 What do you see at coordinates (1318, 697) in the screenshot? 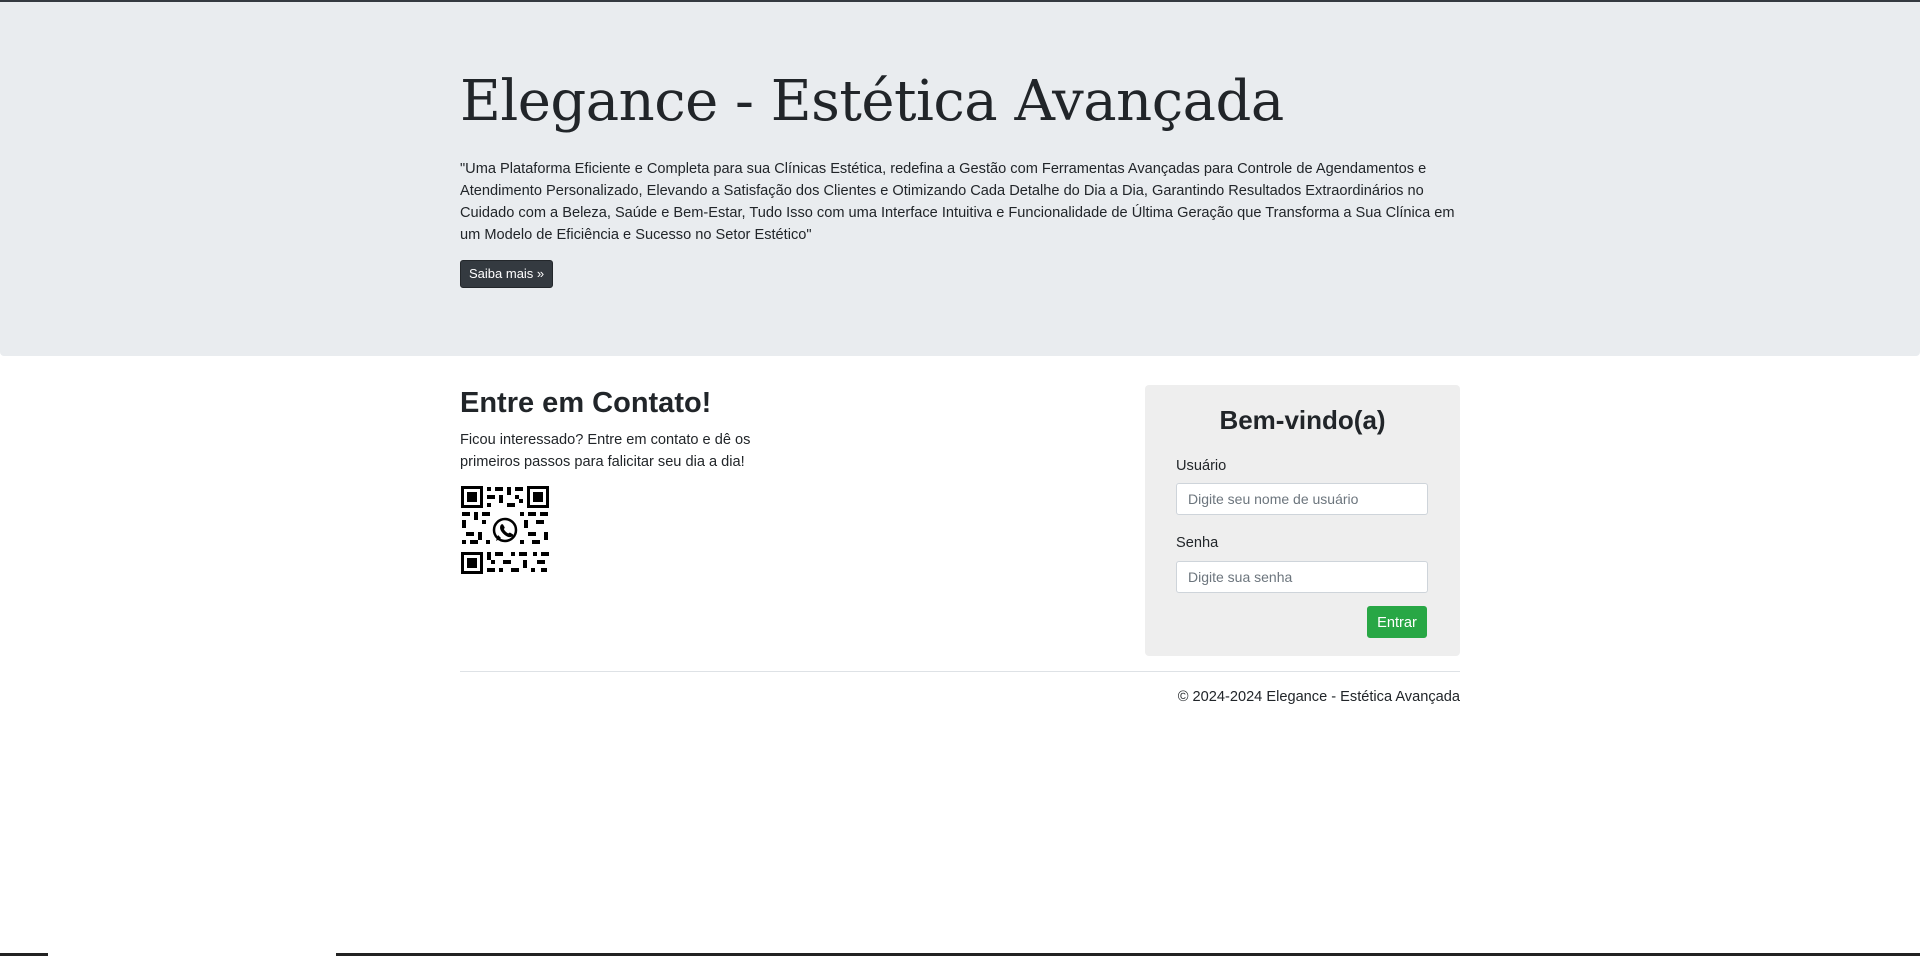
I see `footer-copyright: © 2024-2024 Elegance - Estética Avançada` at bounding box center [1318, 697].